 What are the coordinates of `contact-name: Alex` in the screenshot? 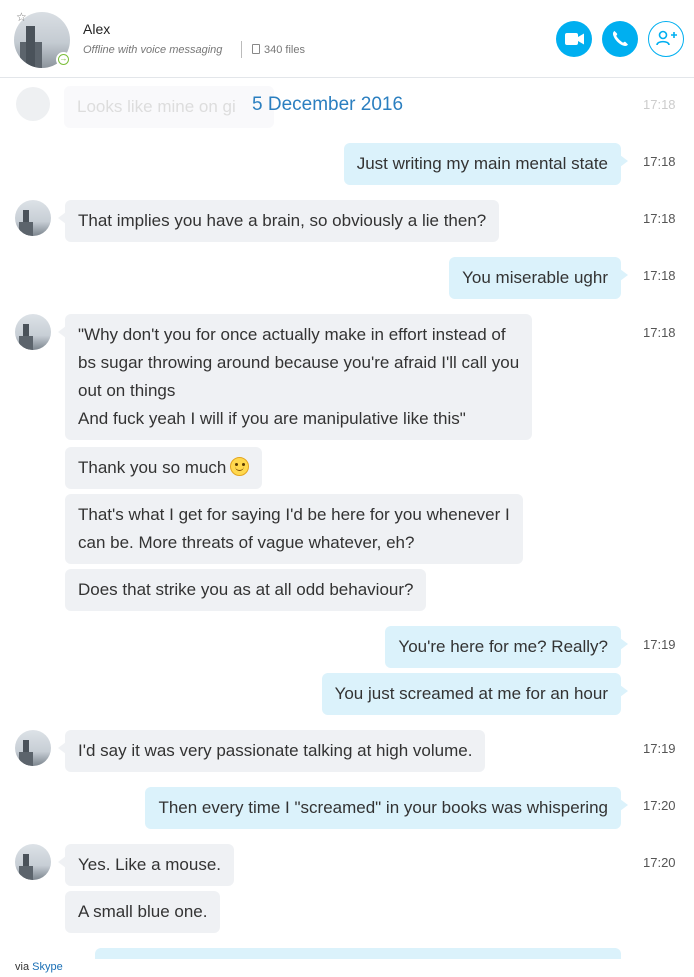 It's located at (96, 29).